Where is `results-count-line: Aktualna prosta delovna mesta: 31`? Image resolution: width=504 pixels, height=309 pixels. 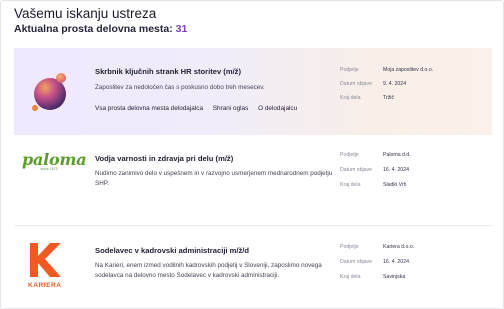 results-count-line: Aktualna prosta delovna mesta: 31 is located at coordinates (100, 29).